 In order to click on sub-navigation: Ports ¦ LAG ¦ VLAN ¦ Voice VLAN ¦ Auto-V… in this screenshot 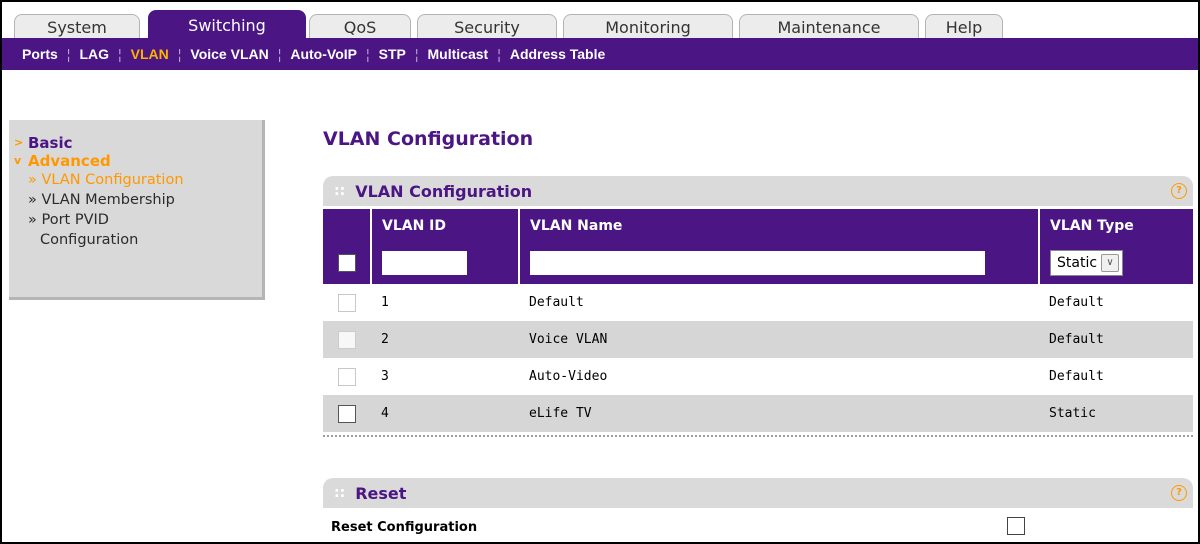, I will do `click(600, 54)`.